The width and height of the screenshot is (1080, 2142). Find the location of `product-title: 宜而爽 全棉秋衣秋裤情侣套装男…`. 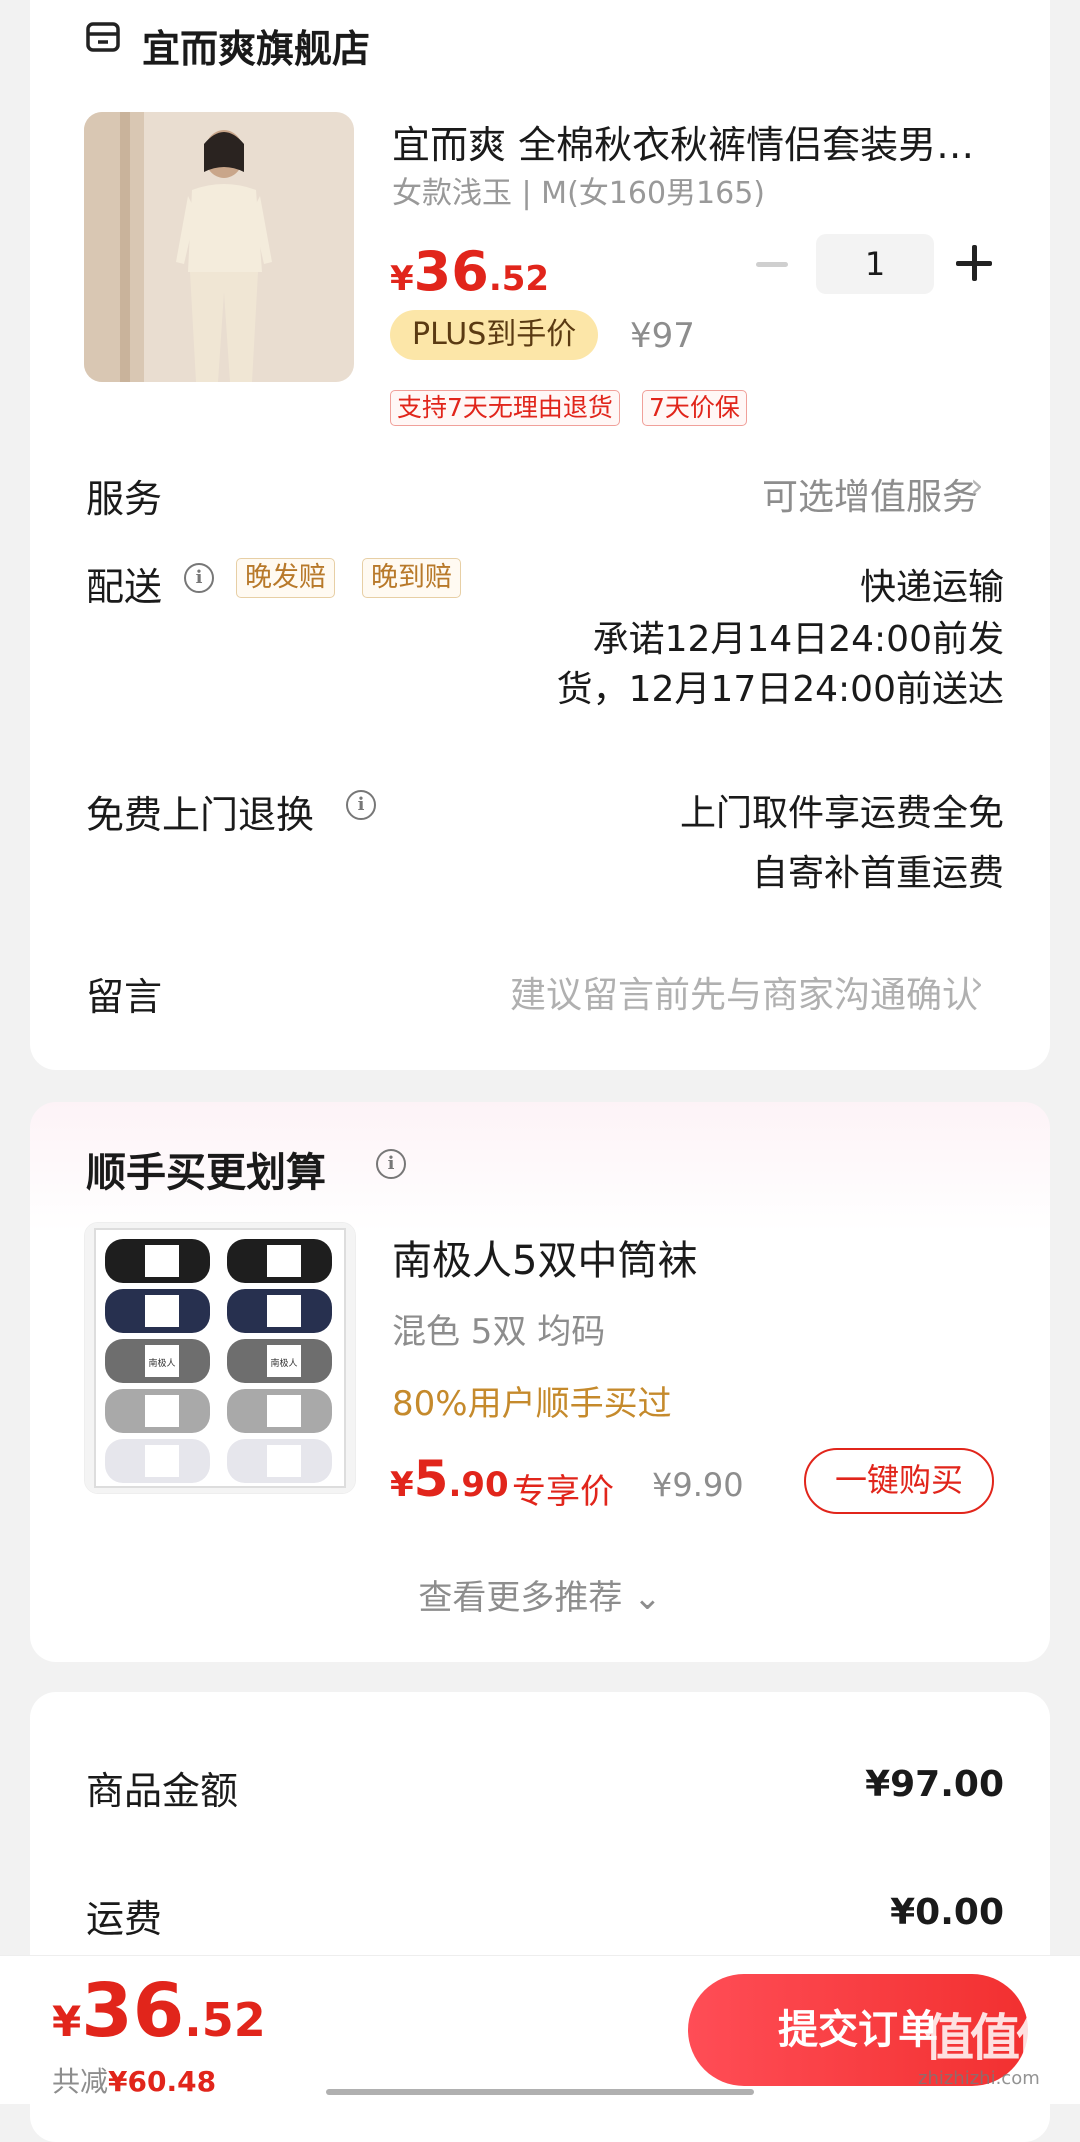

product-title: 宜而爽 全棉秋衣秋裤情侣套装男… is located at coordinates (692, 141).